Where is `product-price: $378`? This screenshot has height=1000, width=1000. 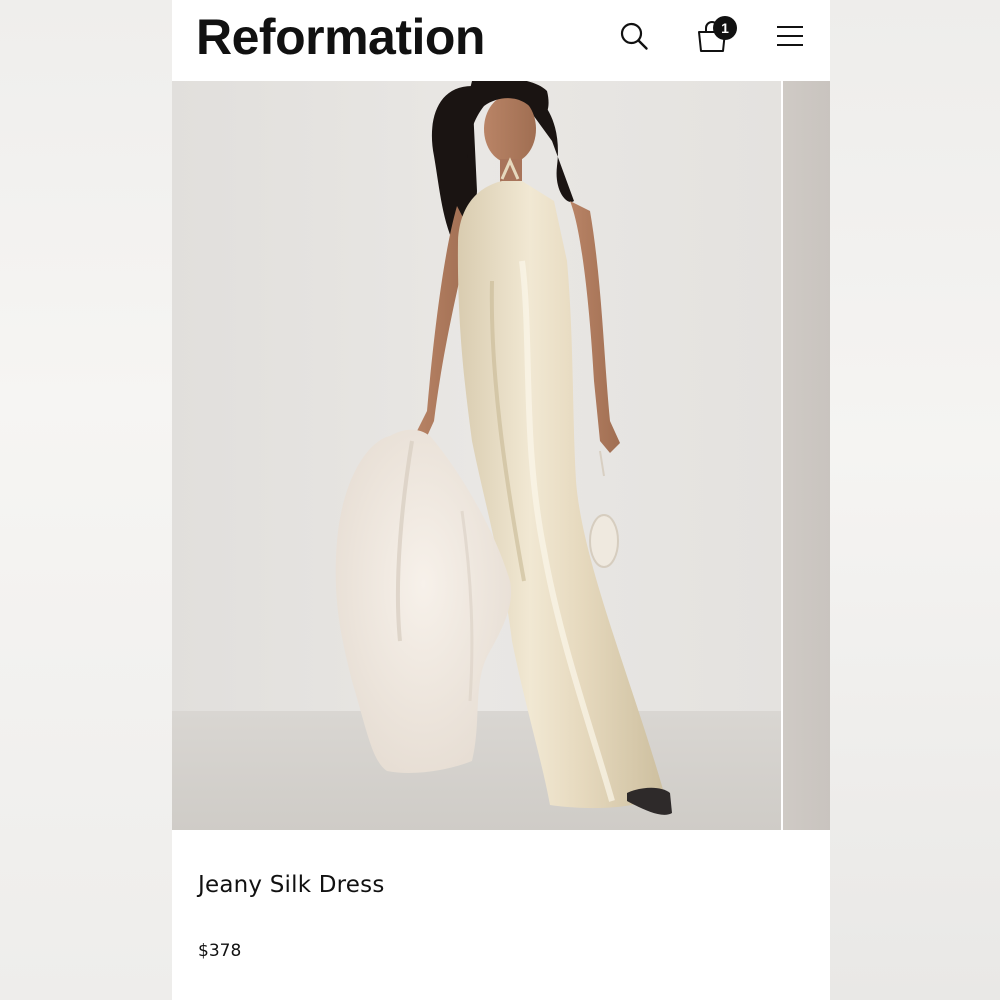
product-price: $378 is located at coordinates (220, 951).